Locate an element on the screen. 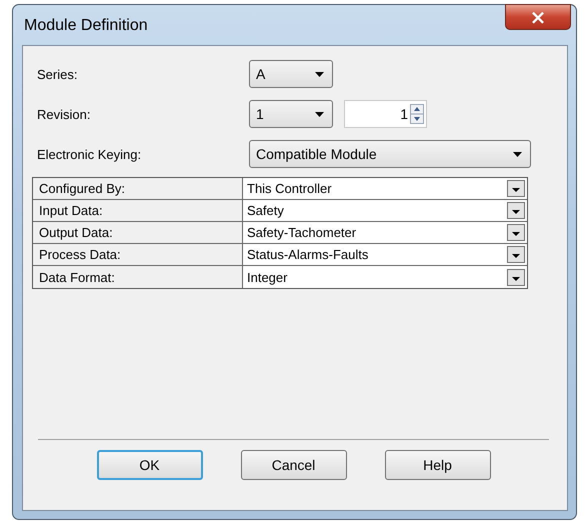 Image resolution: width=587 pixels, height=524 pixels. property-label-cell: Configured By: is located at coordinates (138, 189).